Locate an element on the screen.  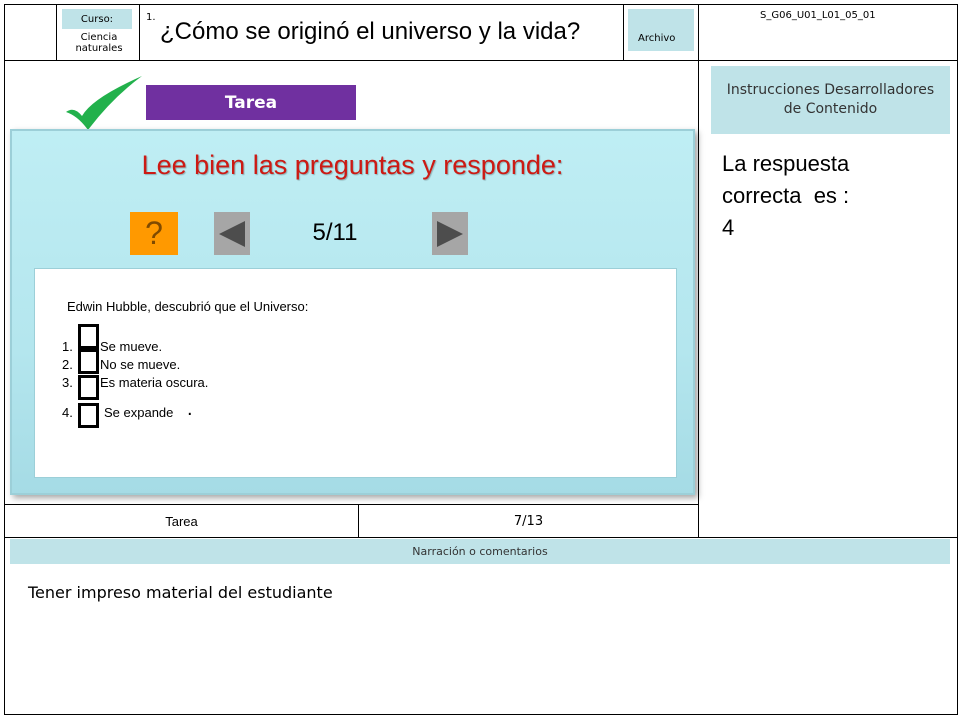
slide-code: S_G06_U01_L01_05_01 is located at coordinates (818, 15).